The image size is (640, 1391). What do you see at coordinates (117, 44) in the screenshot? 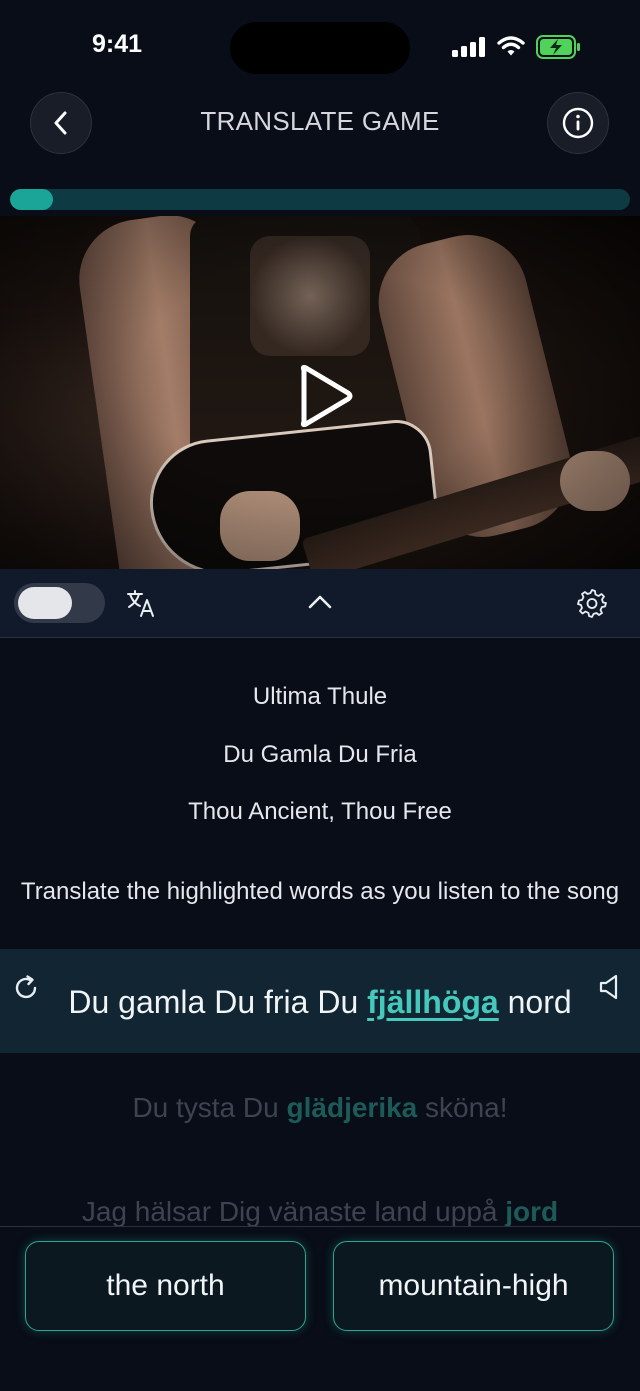
I see `status-time: 9:41` at bounding box center [117, 44].